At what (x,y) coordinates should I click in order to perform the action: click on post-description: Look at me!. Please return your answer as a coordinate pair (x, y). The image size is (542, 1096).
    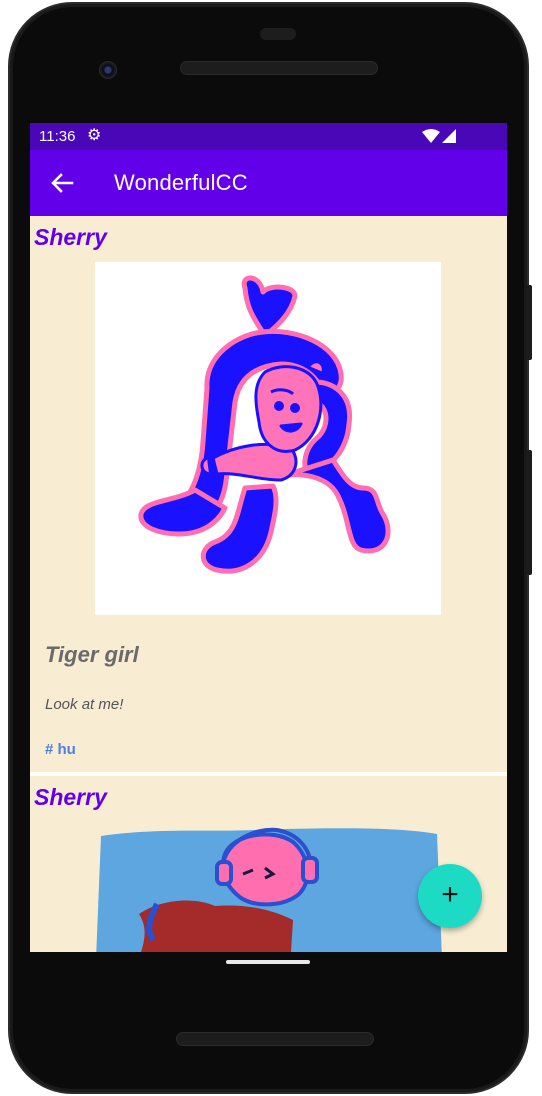
    Looking at the image, I should click on (84, 704).